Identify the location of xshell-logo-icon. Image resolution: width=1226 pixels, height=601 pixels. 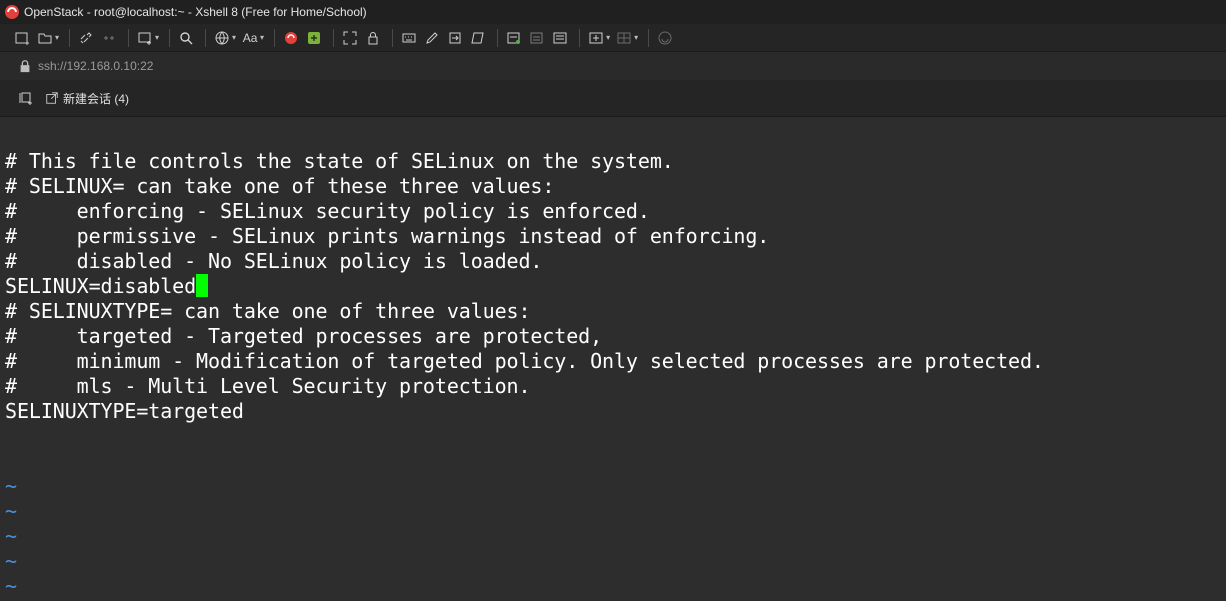
(12, 12).